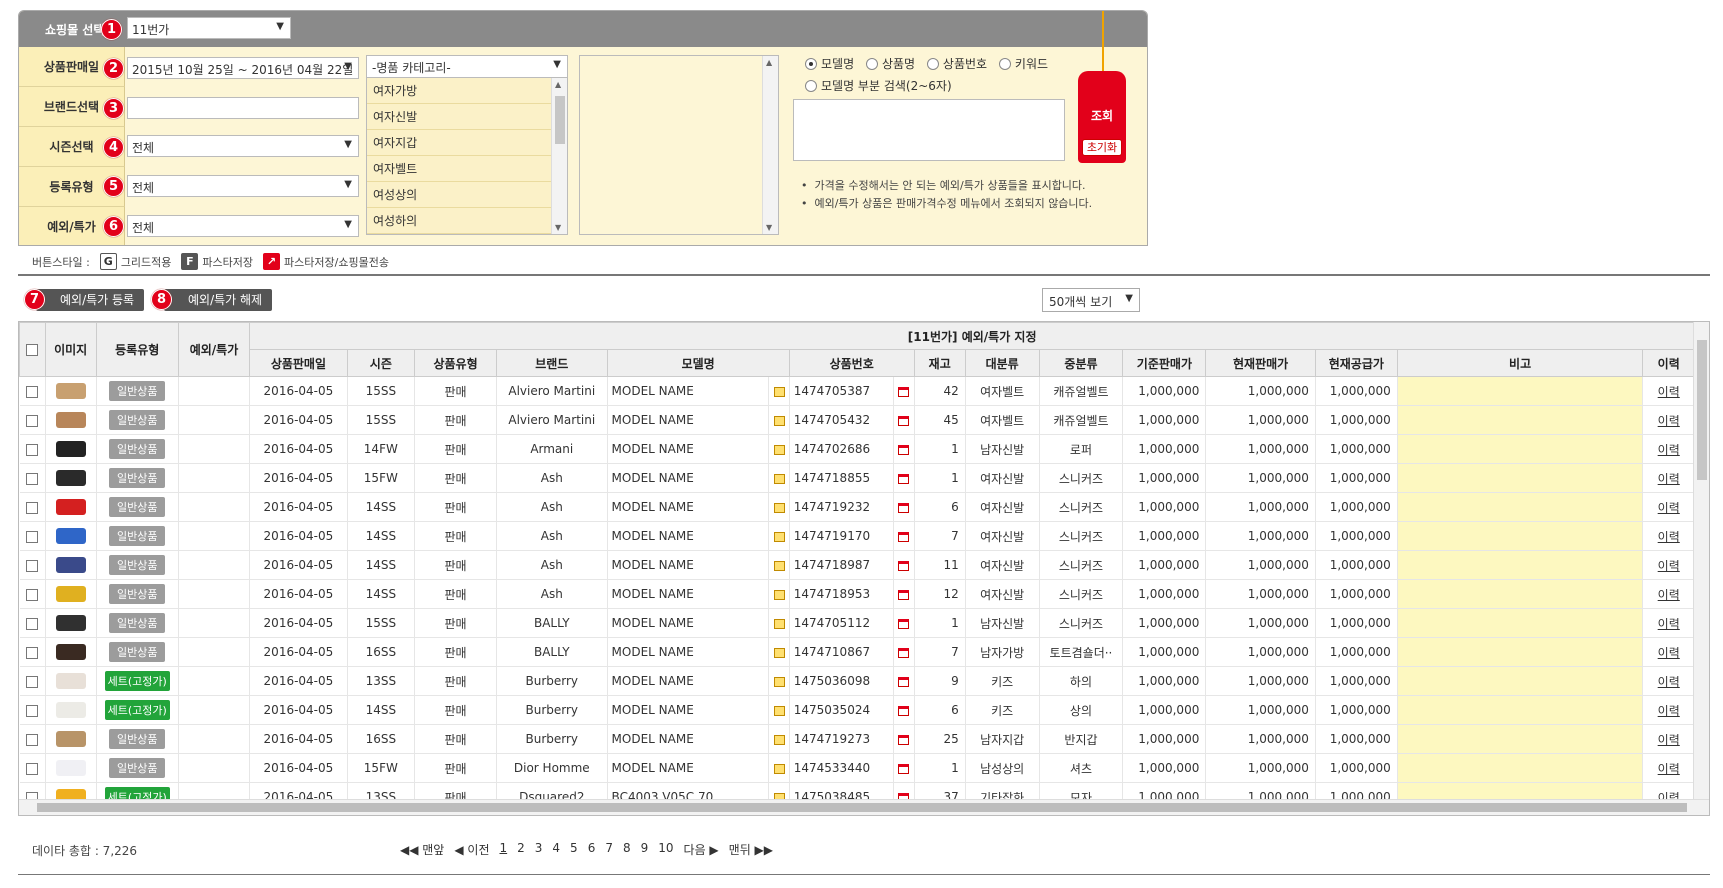  Describe the element at coordinates (336, 262) in the screenshot. I see `save-send-label: 파스타저장/쇼핑몰전송` at that location.